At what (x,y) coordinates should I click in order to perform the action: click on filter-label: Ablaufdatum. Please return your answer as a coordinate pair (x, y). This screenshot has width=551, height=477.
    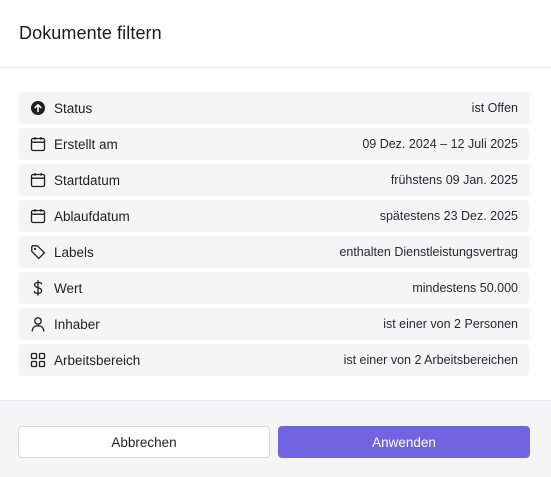
    Looking at the image, I should click on (92, 216).